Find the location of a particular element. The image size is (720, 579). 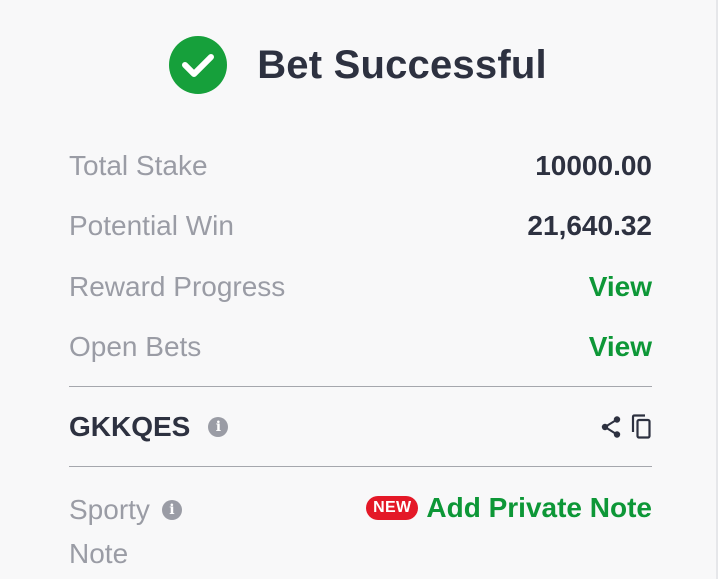

new-badge: NEW is located at coordinates (392, 508).